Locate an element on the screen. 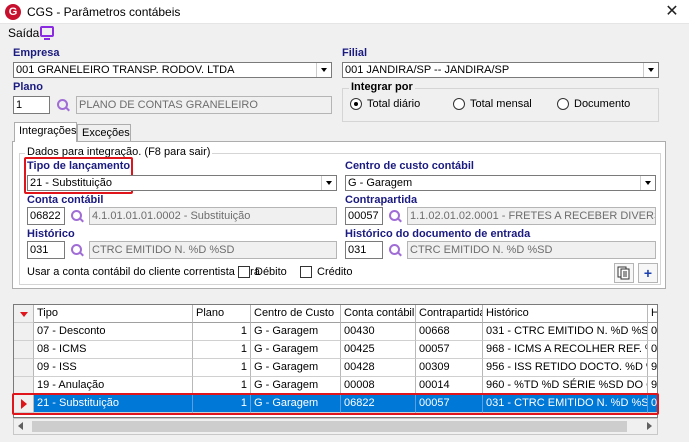  radio-total-mensal-label: Total mensal is located at coordinates (501, 104).